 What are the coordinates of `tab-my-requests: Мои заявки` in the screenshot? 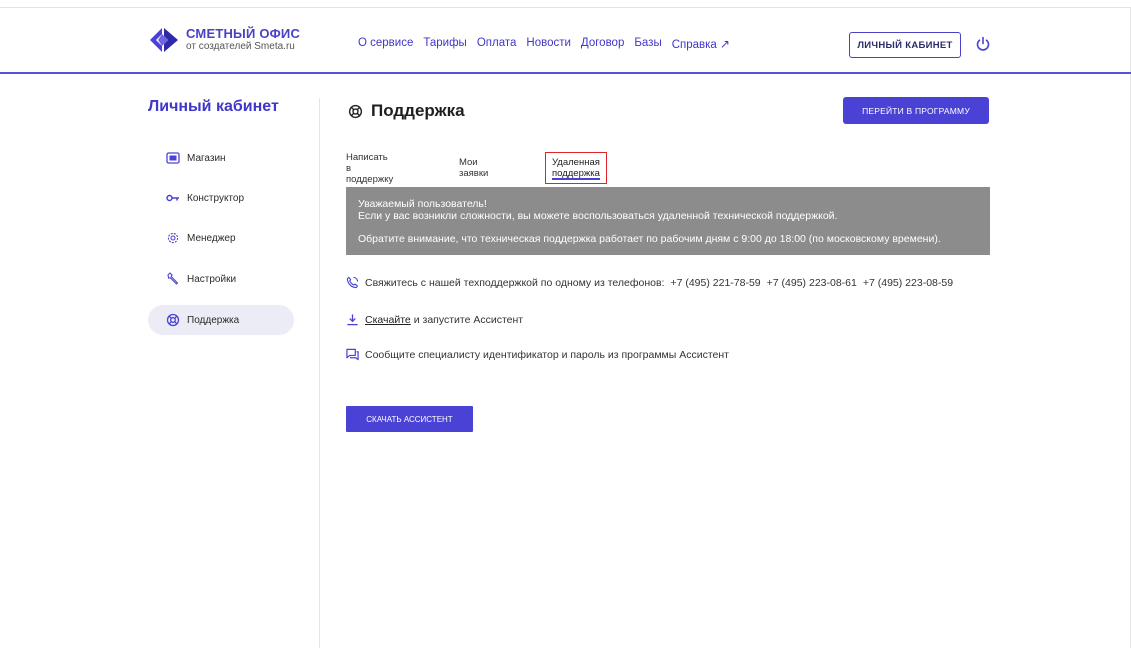 It's located at (473, 168).